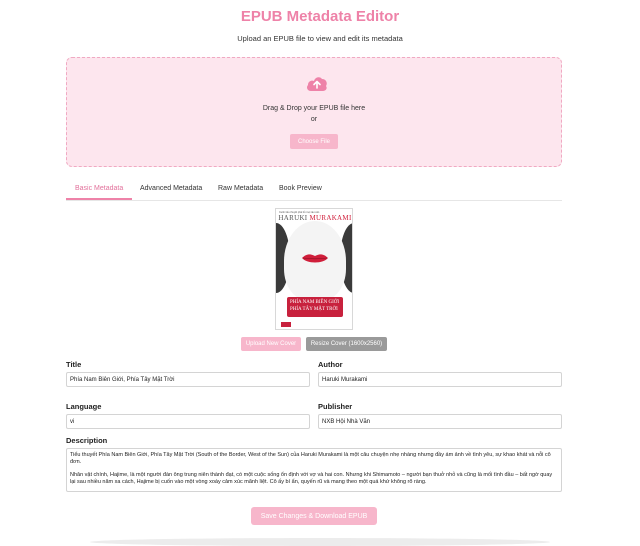 This screenshot has height=546, width=640. Describe the element at coordinates (84, 406) in the screenshot. I see `language-label: Language` at that location.